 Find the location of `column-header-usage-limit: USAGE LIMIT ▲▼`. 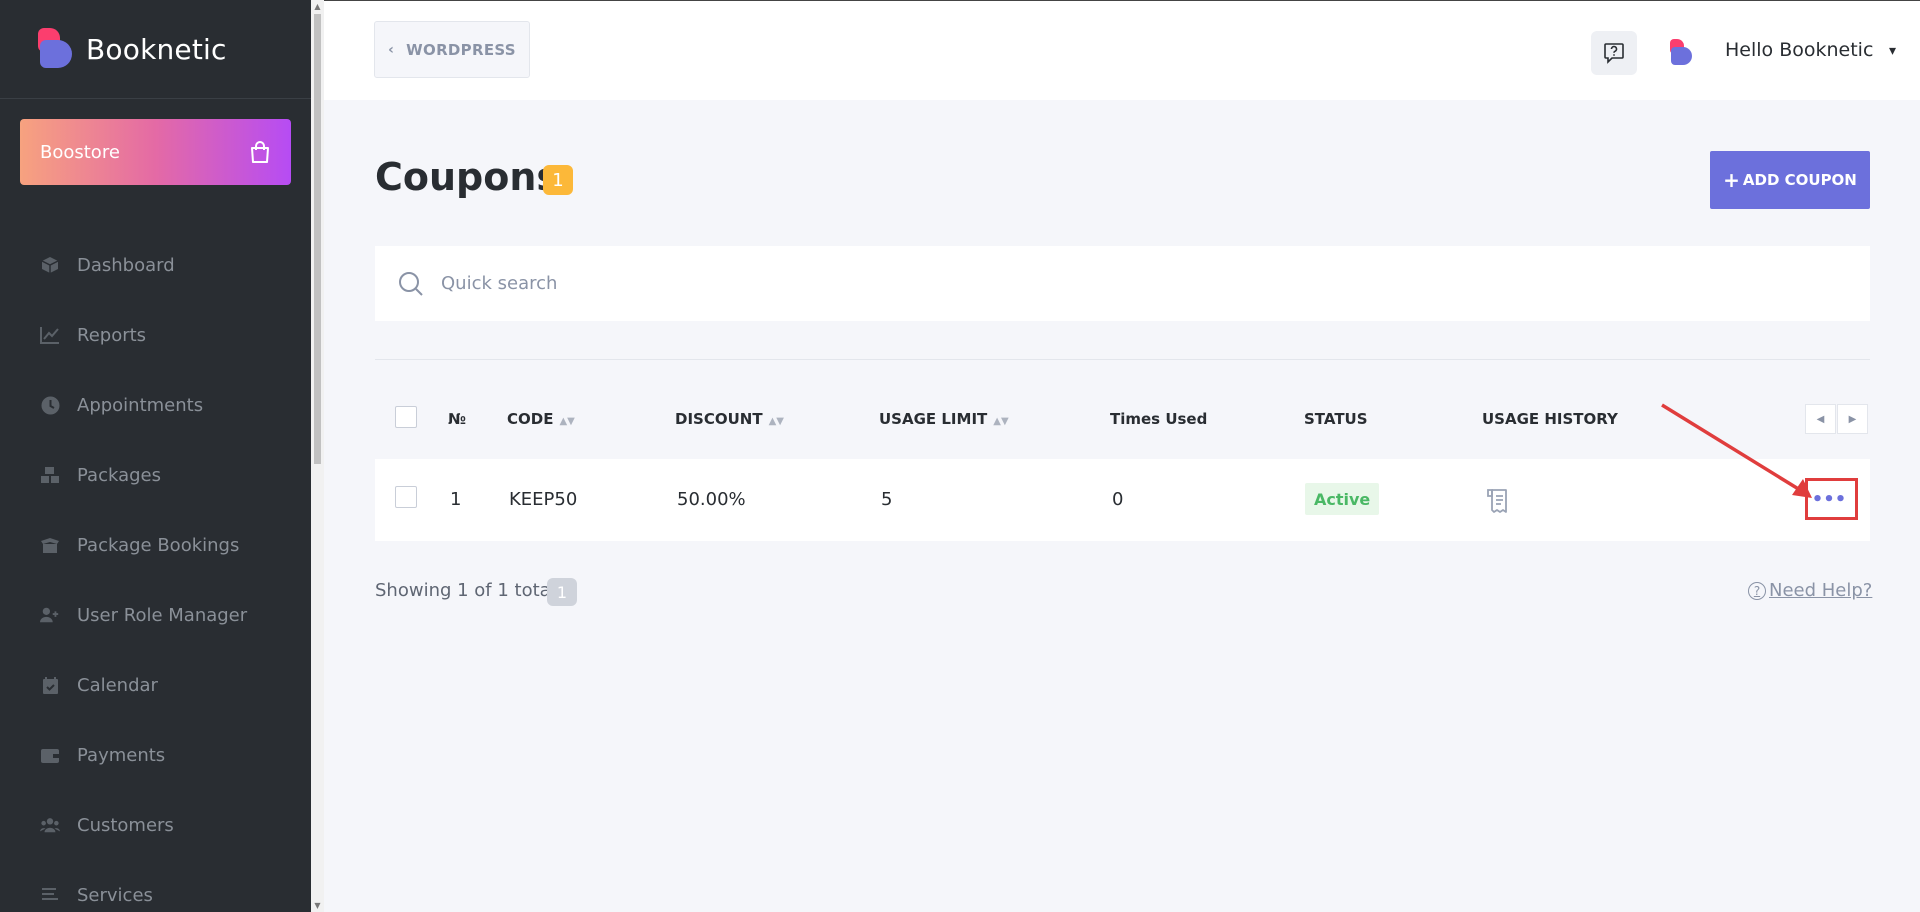

column-header-usage-limit: USAGE LIMIT ▲▼ is located at coordinates (944, 419).